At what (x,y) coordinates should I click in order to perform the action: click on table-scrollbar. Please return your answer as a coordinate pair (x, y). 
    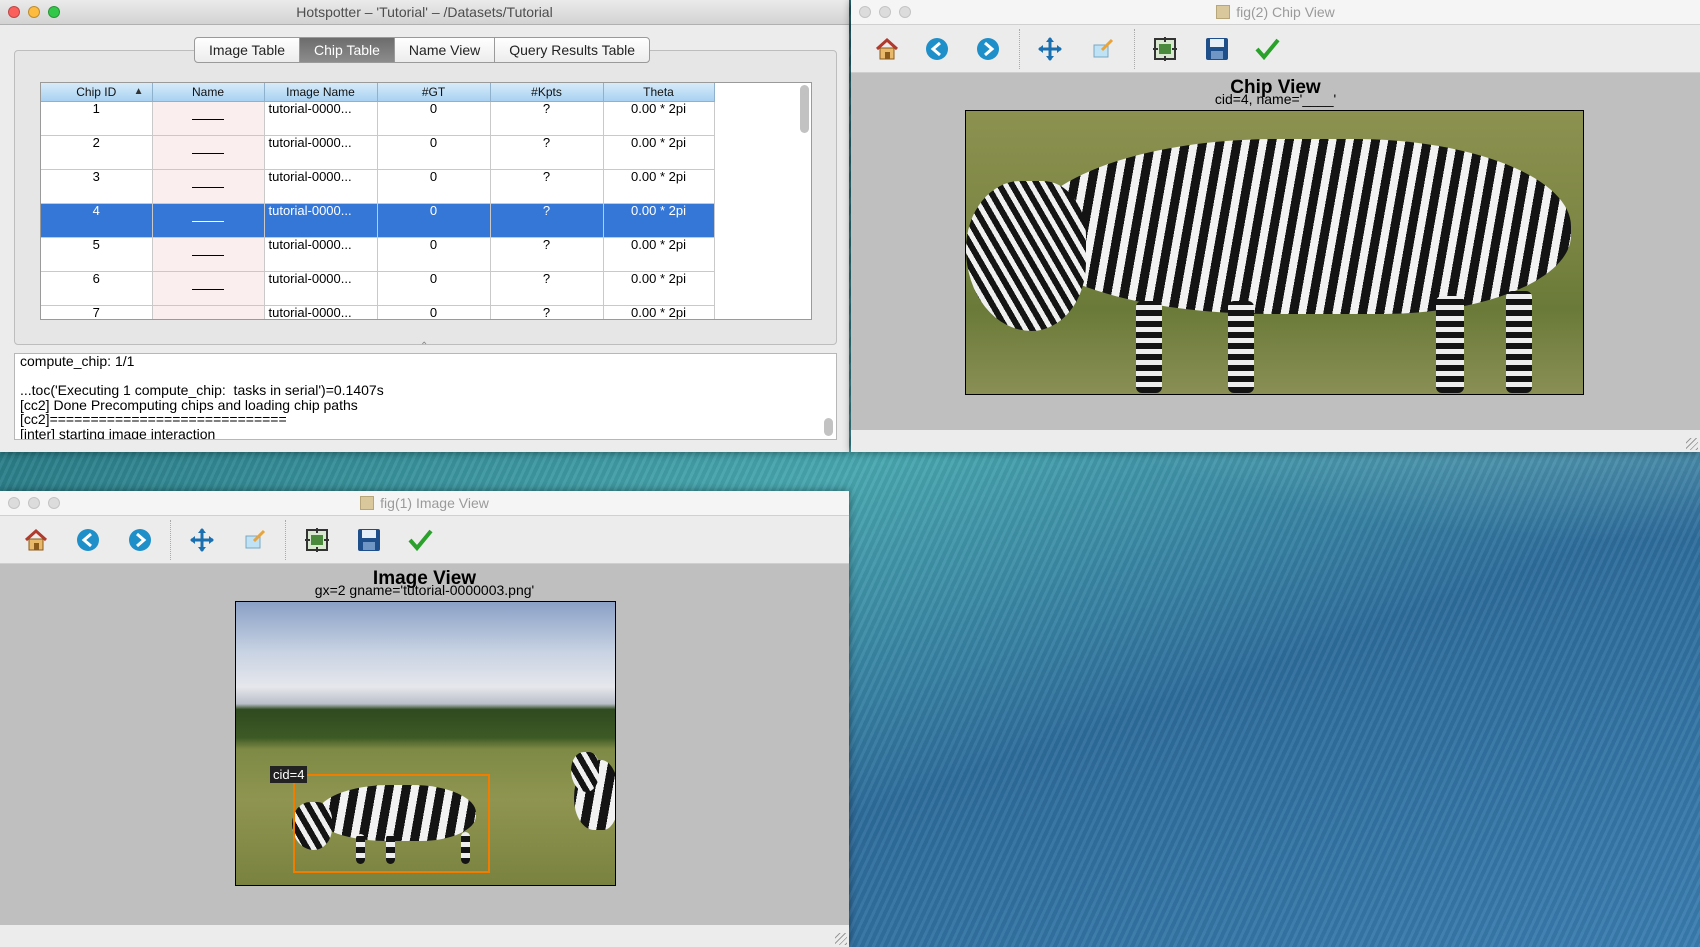
    Looking at the image, I should click on (804, 109).